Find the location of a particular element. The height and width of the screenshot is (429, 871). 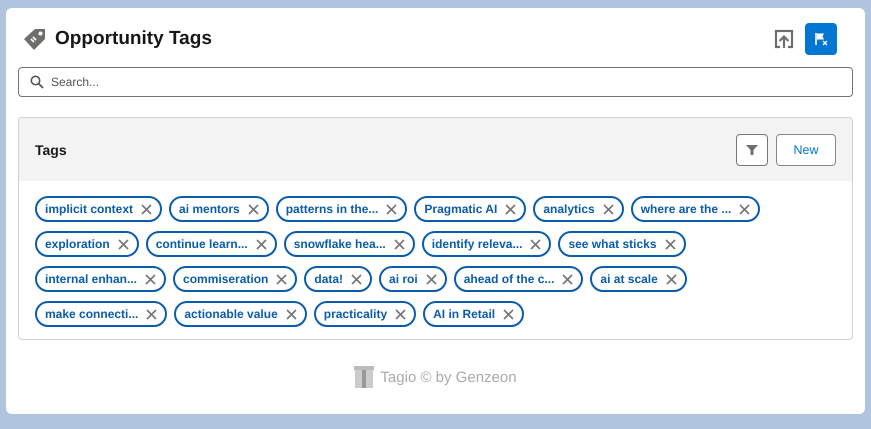

tag-pill: implicit context is located at coordinates (98, 209).